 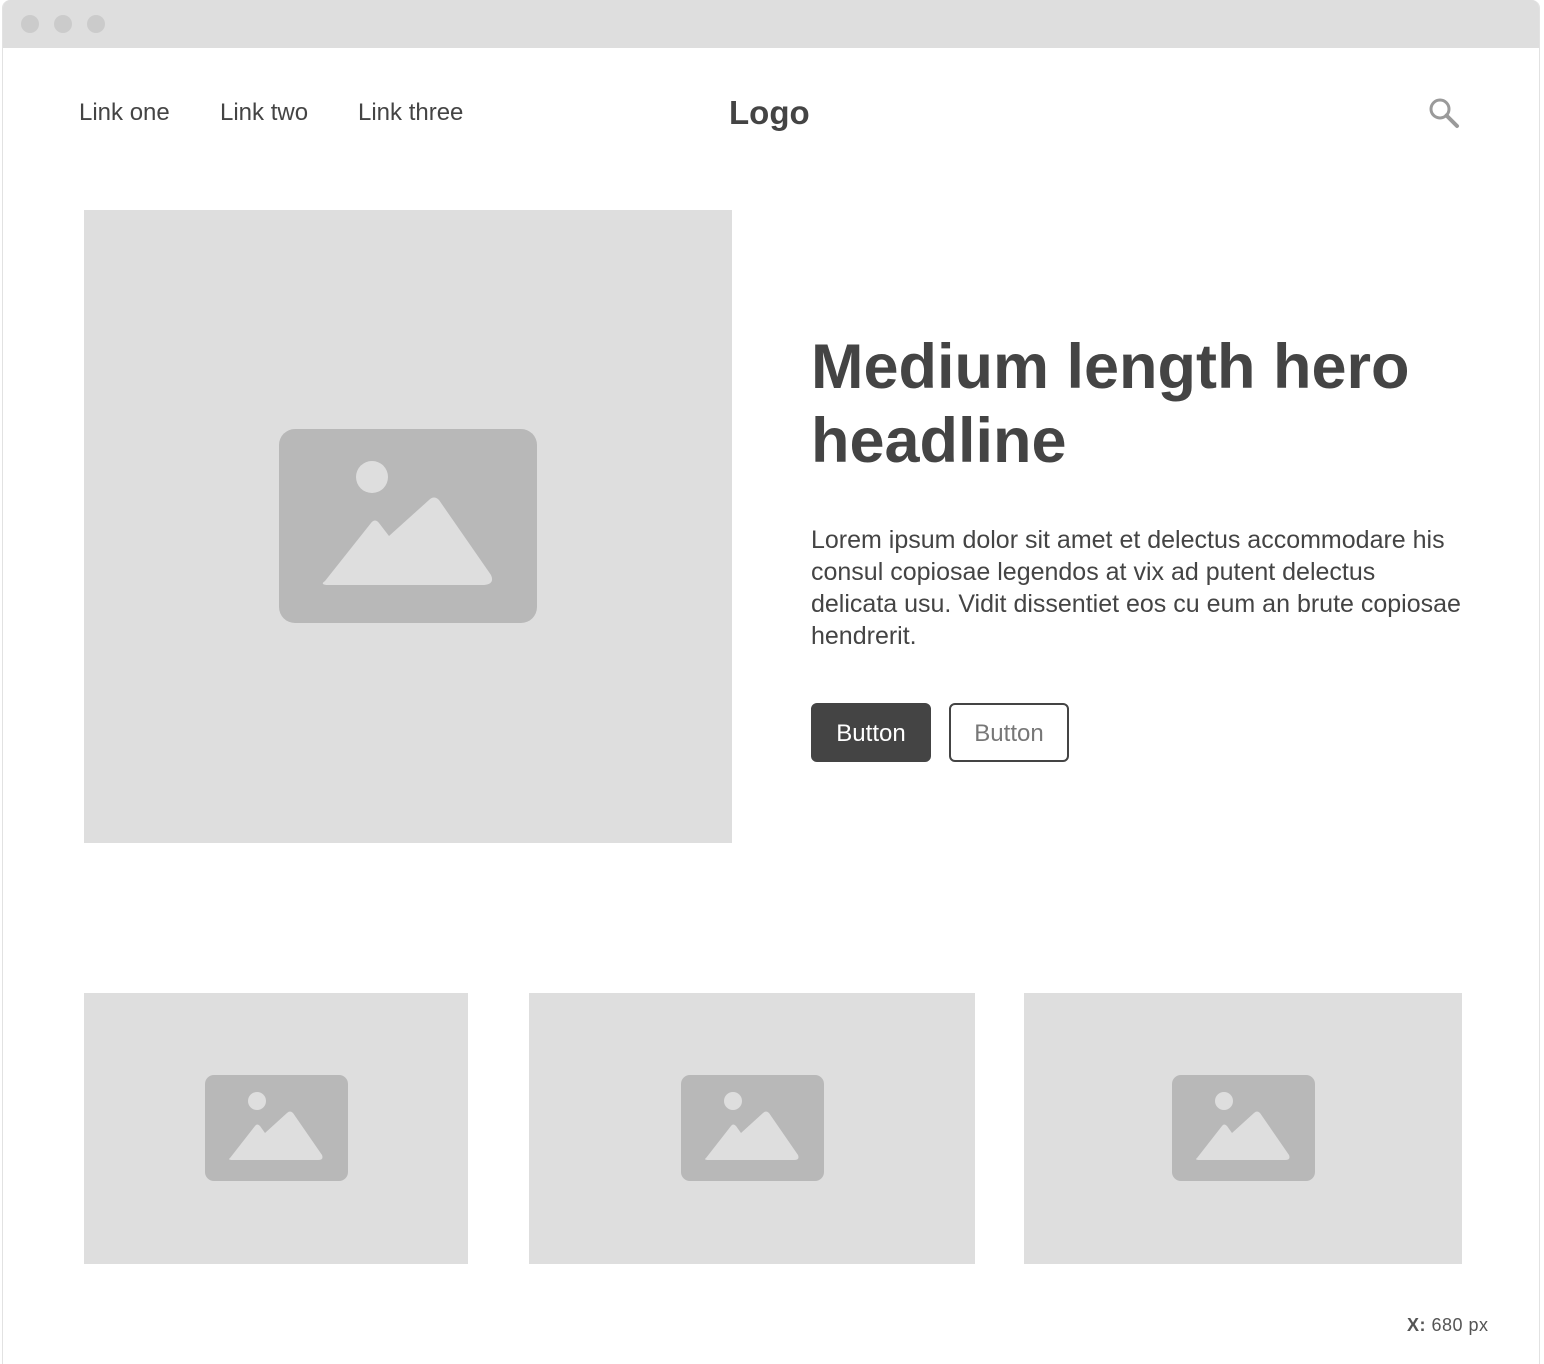 What do you see at coordinates (1416, 1325) in the screenshot?
I see `coord-label: X:` at bounding box center [1416, 1325].